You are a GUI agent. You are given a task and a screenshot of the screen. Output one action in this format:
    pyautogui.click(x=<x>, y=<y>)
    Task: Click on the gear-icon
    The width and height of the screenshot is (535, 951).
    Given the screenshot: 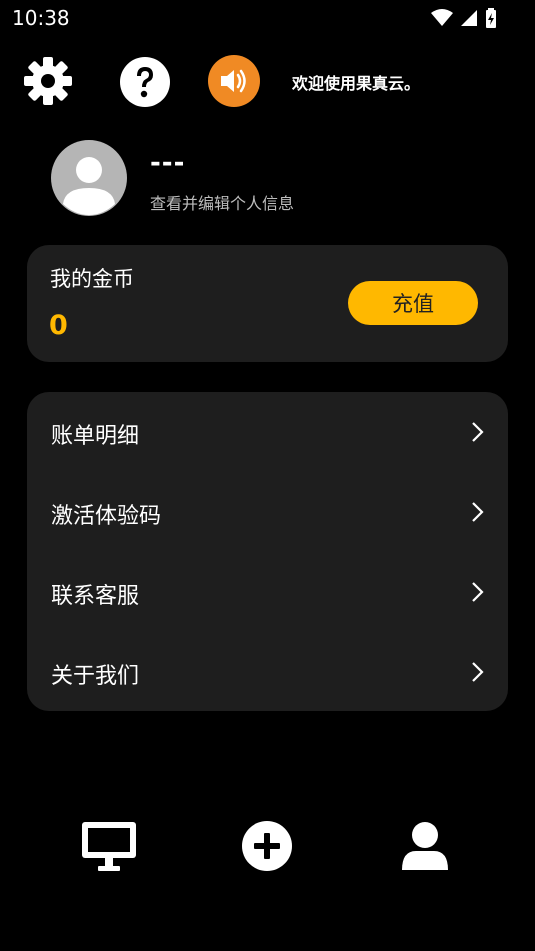 What is the action you would take?
    pyautogui.click(x=48, y=81)
    